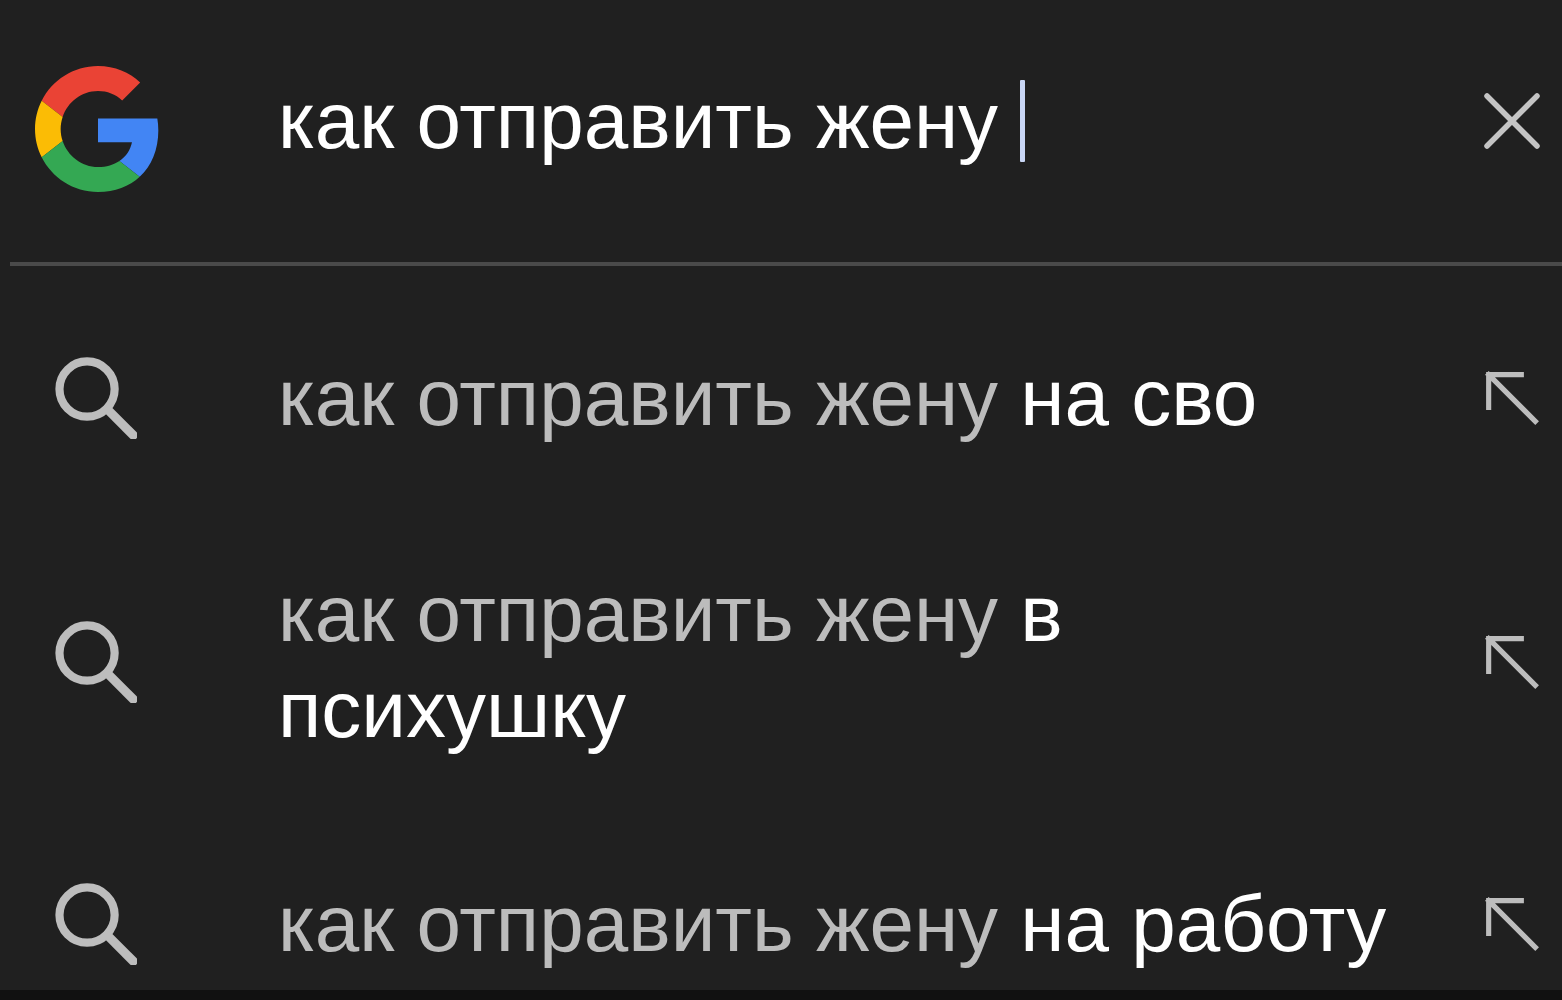  Describe the element at coordinates (880, 121) in the screenshot. I see `search-field: как отправить жену` at that location.